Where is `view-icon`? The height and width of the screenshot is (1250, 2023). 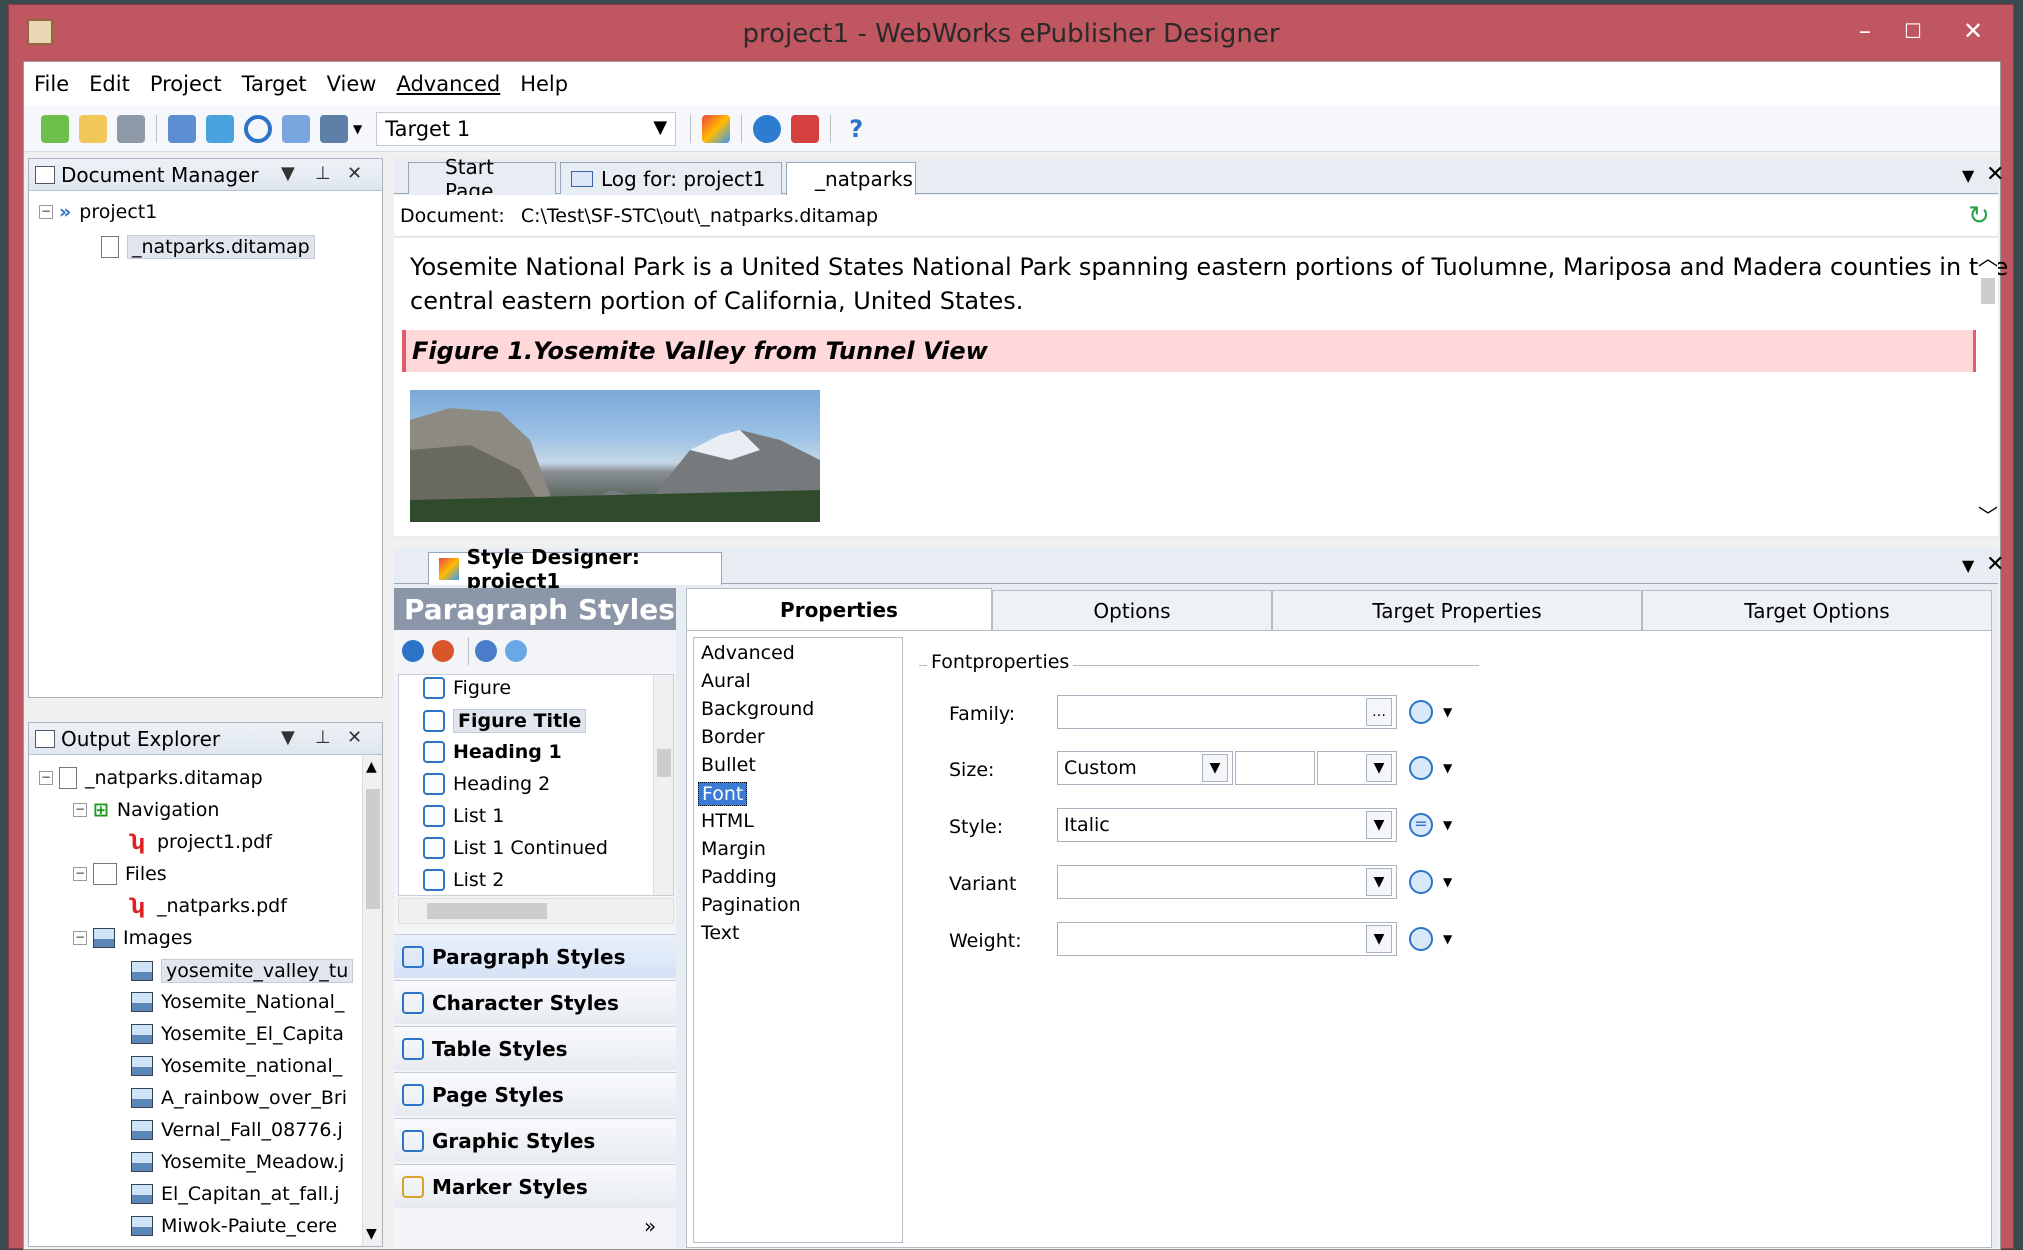
view-icon is located at coordinates (220, 128).